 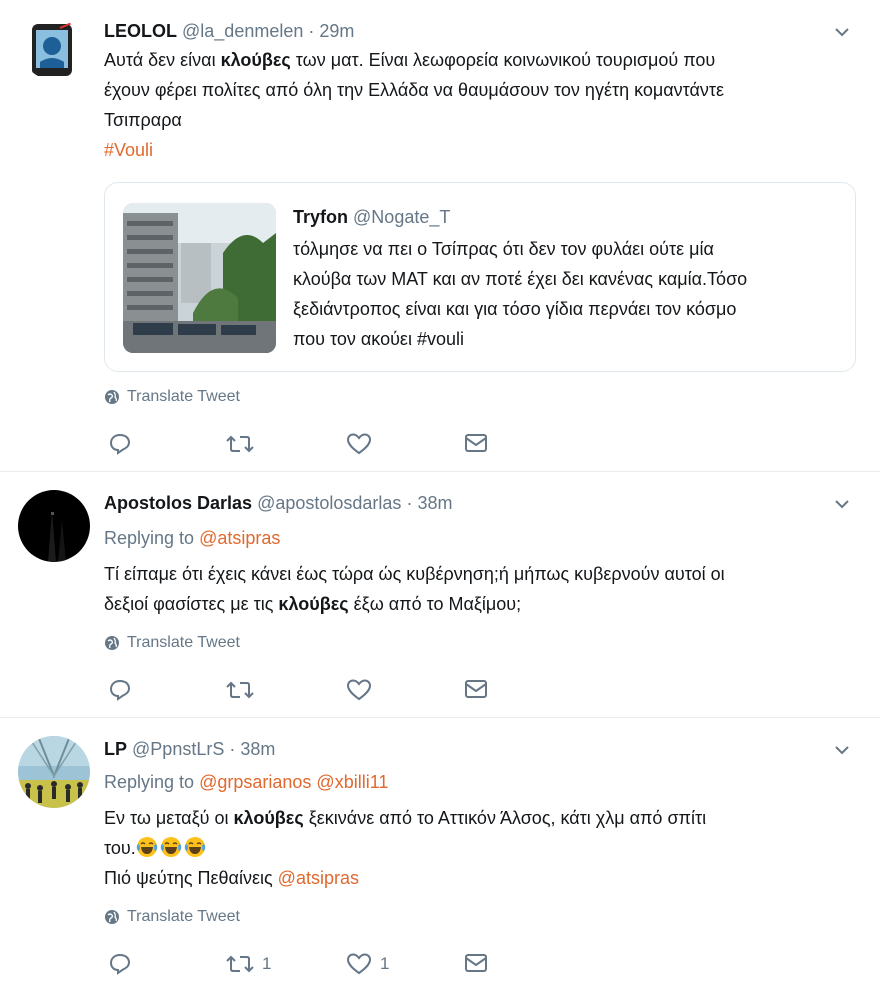 I want to click on like-count: 1, so click(x=385, y=963).